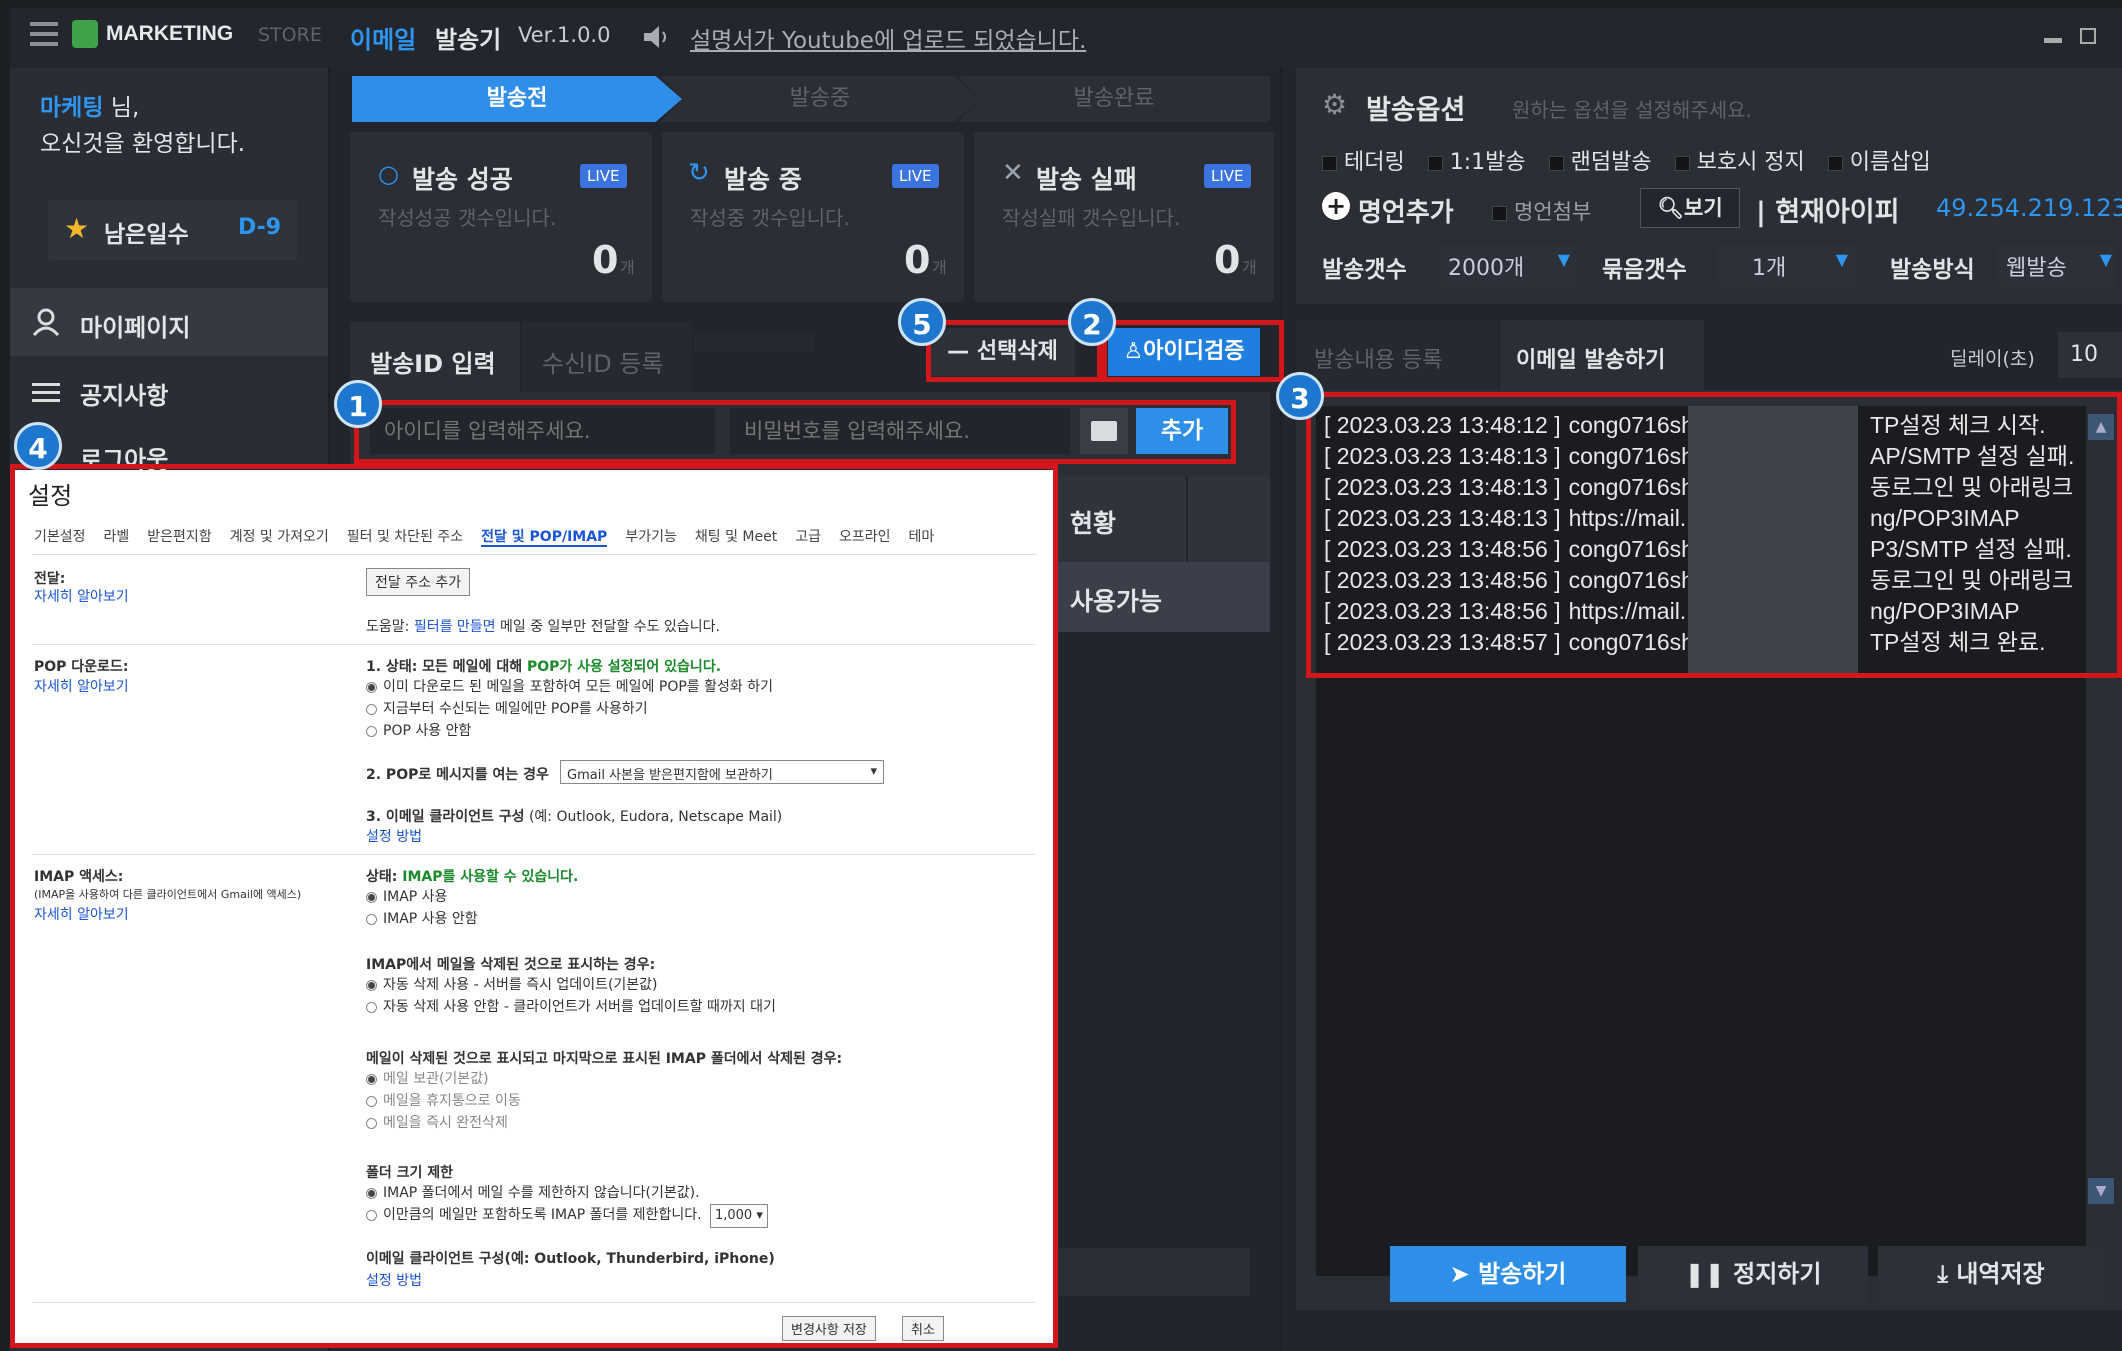  Describe the element at coordinates (1336, 206) in the screenshot. I see `plus-circle-icon: +` at that location.